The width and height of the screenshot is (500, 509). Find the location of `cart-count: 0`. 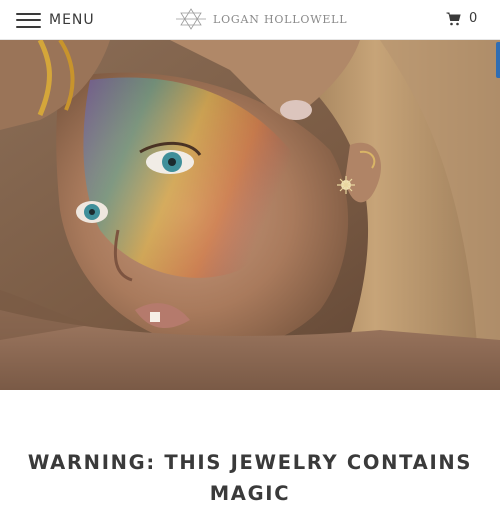

cart-count: 0 is located at coordinates (473, 18).